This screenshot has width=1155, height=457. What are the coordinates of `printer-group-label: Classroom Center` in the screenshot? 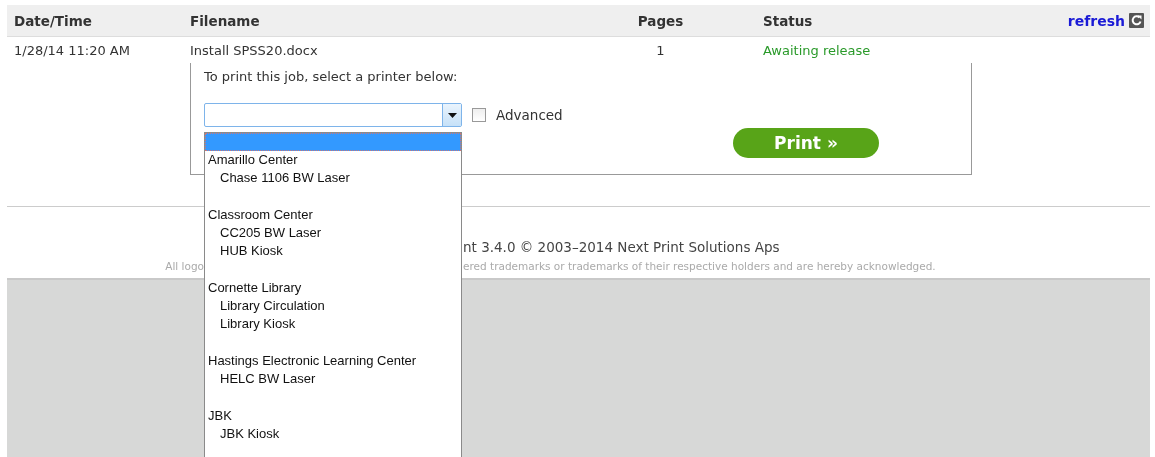 It's located at (260, 215).